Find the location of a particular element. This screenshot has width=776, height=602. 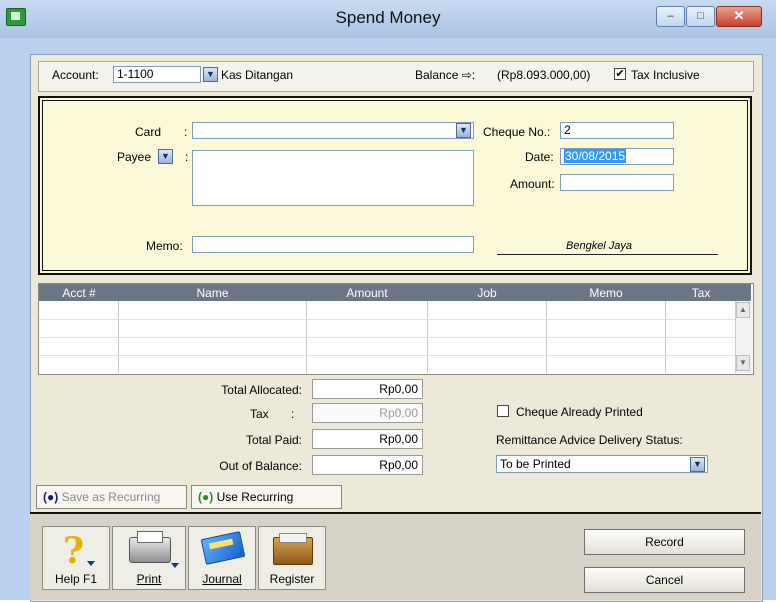

card-label: Card is located at coordinates (148, 132).